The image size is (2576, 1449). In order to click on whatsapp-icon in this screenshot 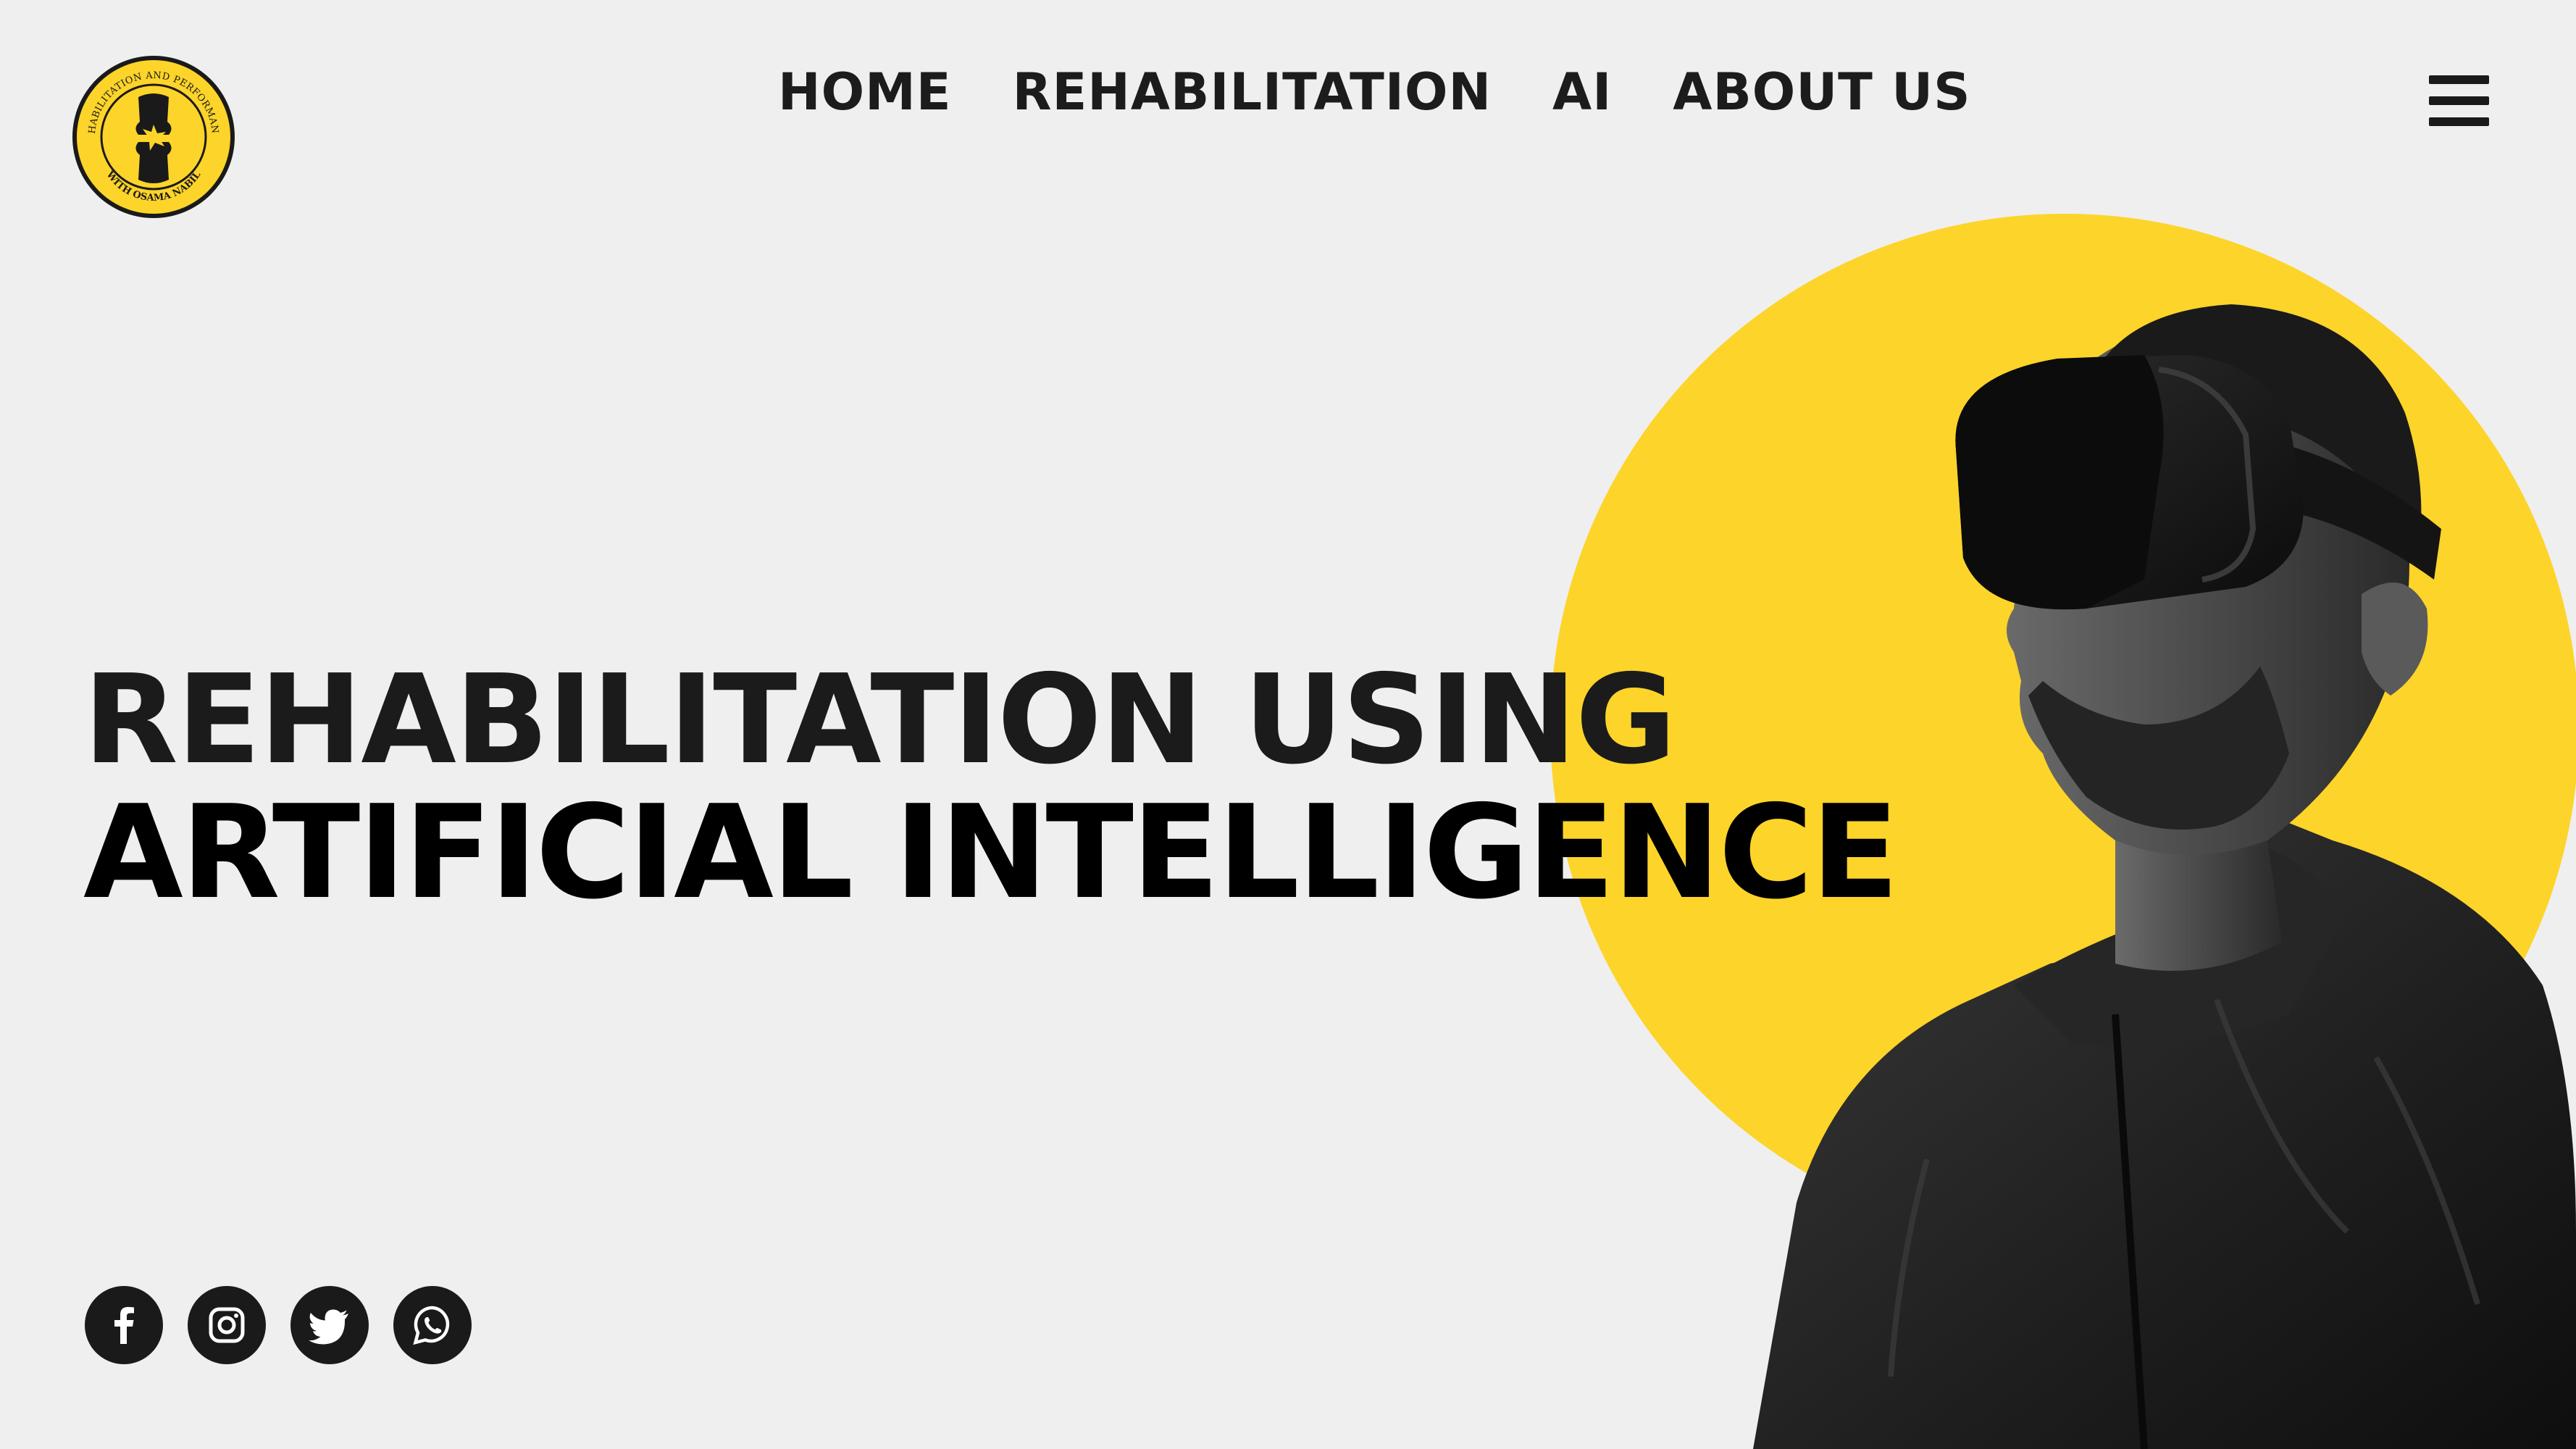, I will do `click(433, 1325)`.